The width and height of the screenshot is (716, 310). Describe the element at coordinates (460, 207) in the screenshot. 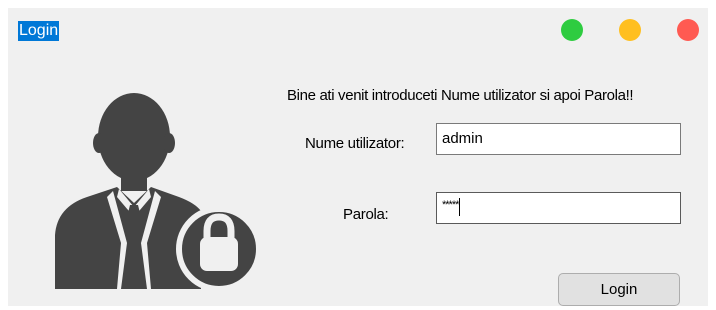

I see `text-caret` at that location.